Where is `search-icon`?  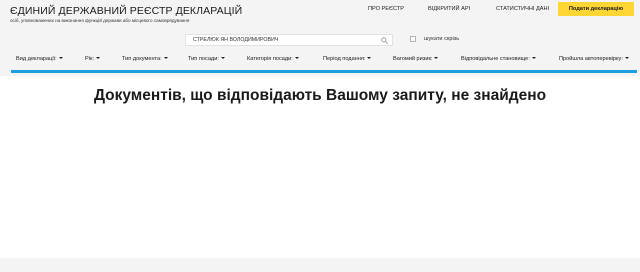 search-icon is located at coordinates (384, 40).